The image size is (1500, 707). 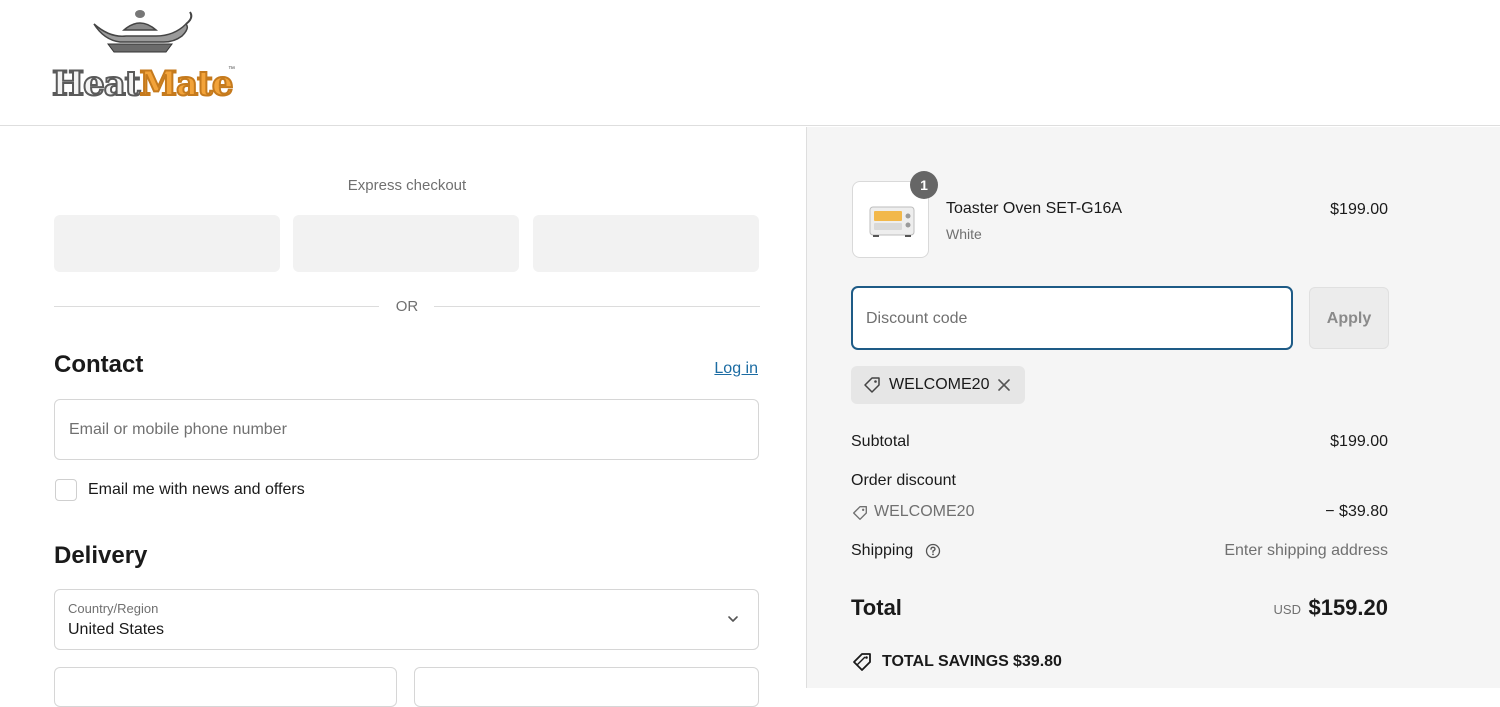 What do you see at coordinates (146, 56) in the screenshot?
I see `heatmate-logo: HeatMate ™` at bounding box center [146, 56].